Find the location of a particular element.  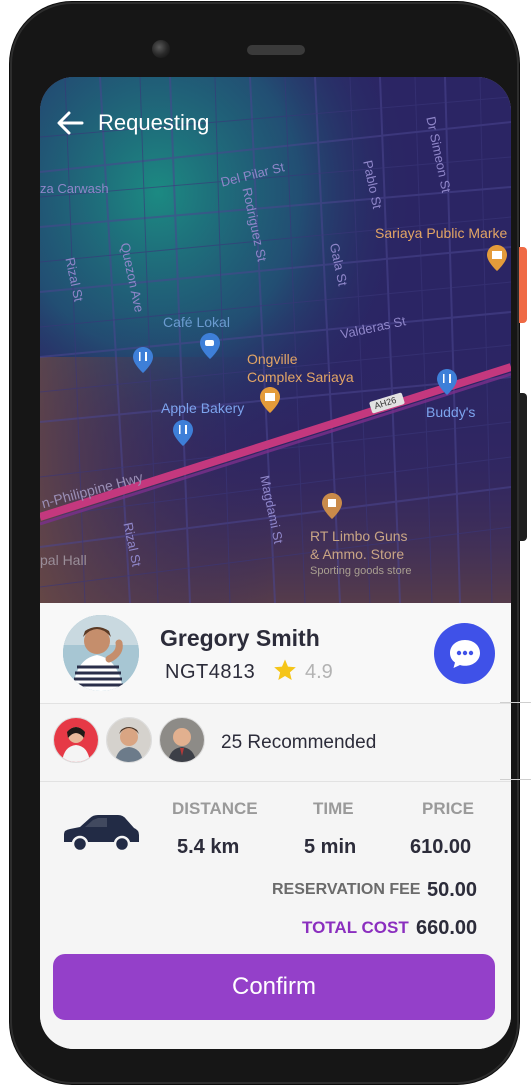

place-label: Ongville is located at coordinates (272, 359).